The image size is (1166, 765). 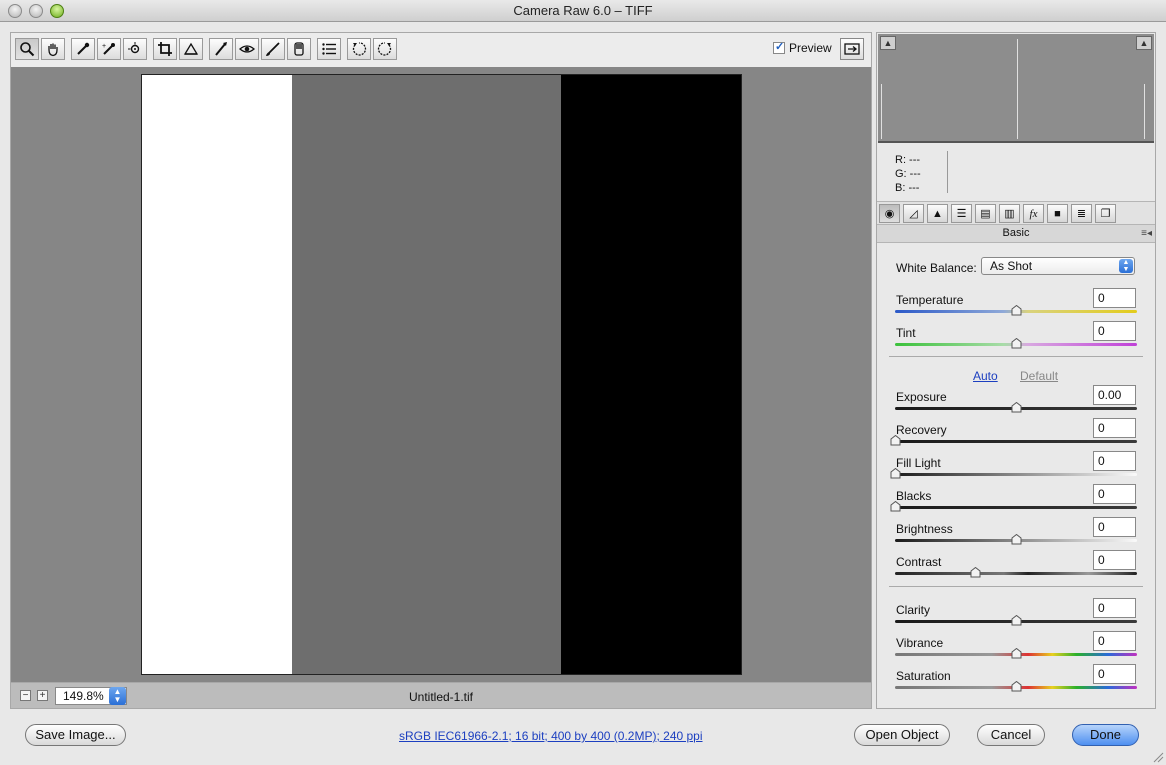 I want to click on exposure-value-field: 0.00, so click(x=1114, y=395).